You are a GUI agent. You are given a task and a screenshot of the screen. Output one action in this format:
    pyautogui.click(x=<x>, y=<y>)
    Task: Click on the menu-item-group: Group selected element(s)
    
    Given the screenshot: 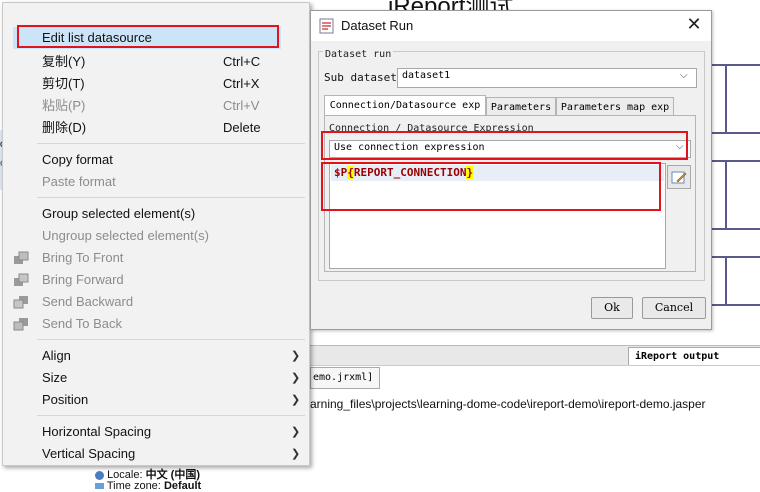 What is the action you would take?
    pyautogui.click(x=156, y=214)
    